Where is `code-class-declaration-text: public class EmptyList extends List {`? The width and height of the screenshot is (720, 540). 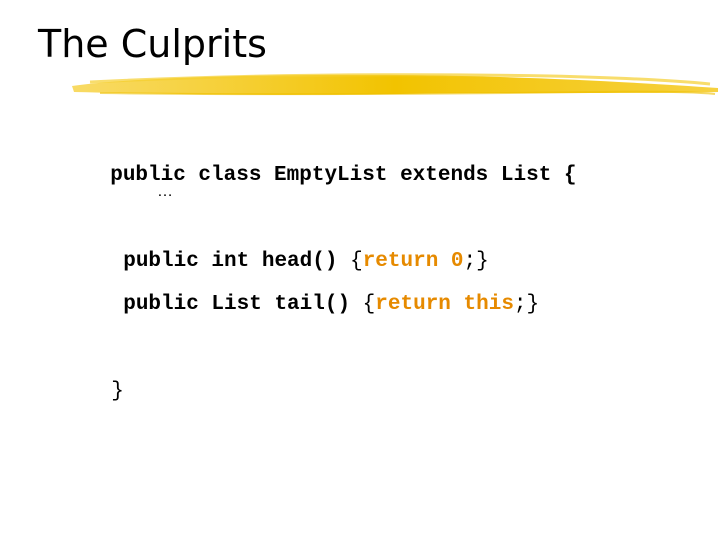
code-class-declaration-text: public class EmptyList extends List { is located at coordinates (343, 175).